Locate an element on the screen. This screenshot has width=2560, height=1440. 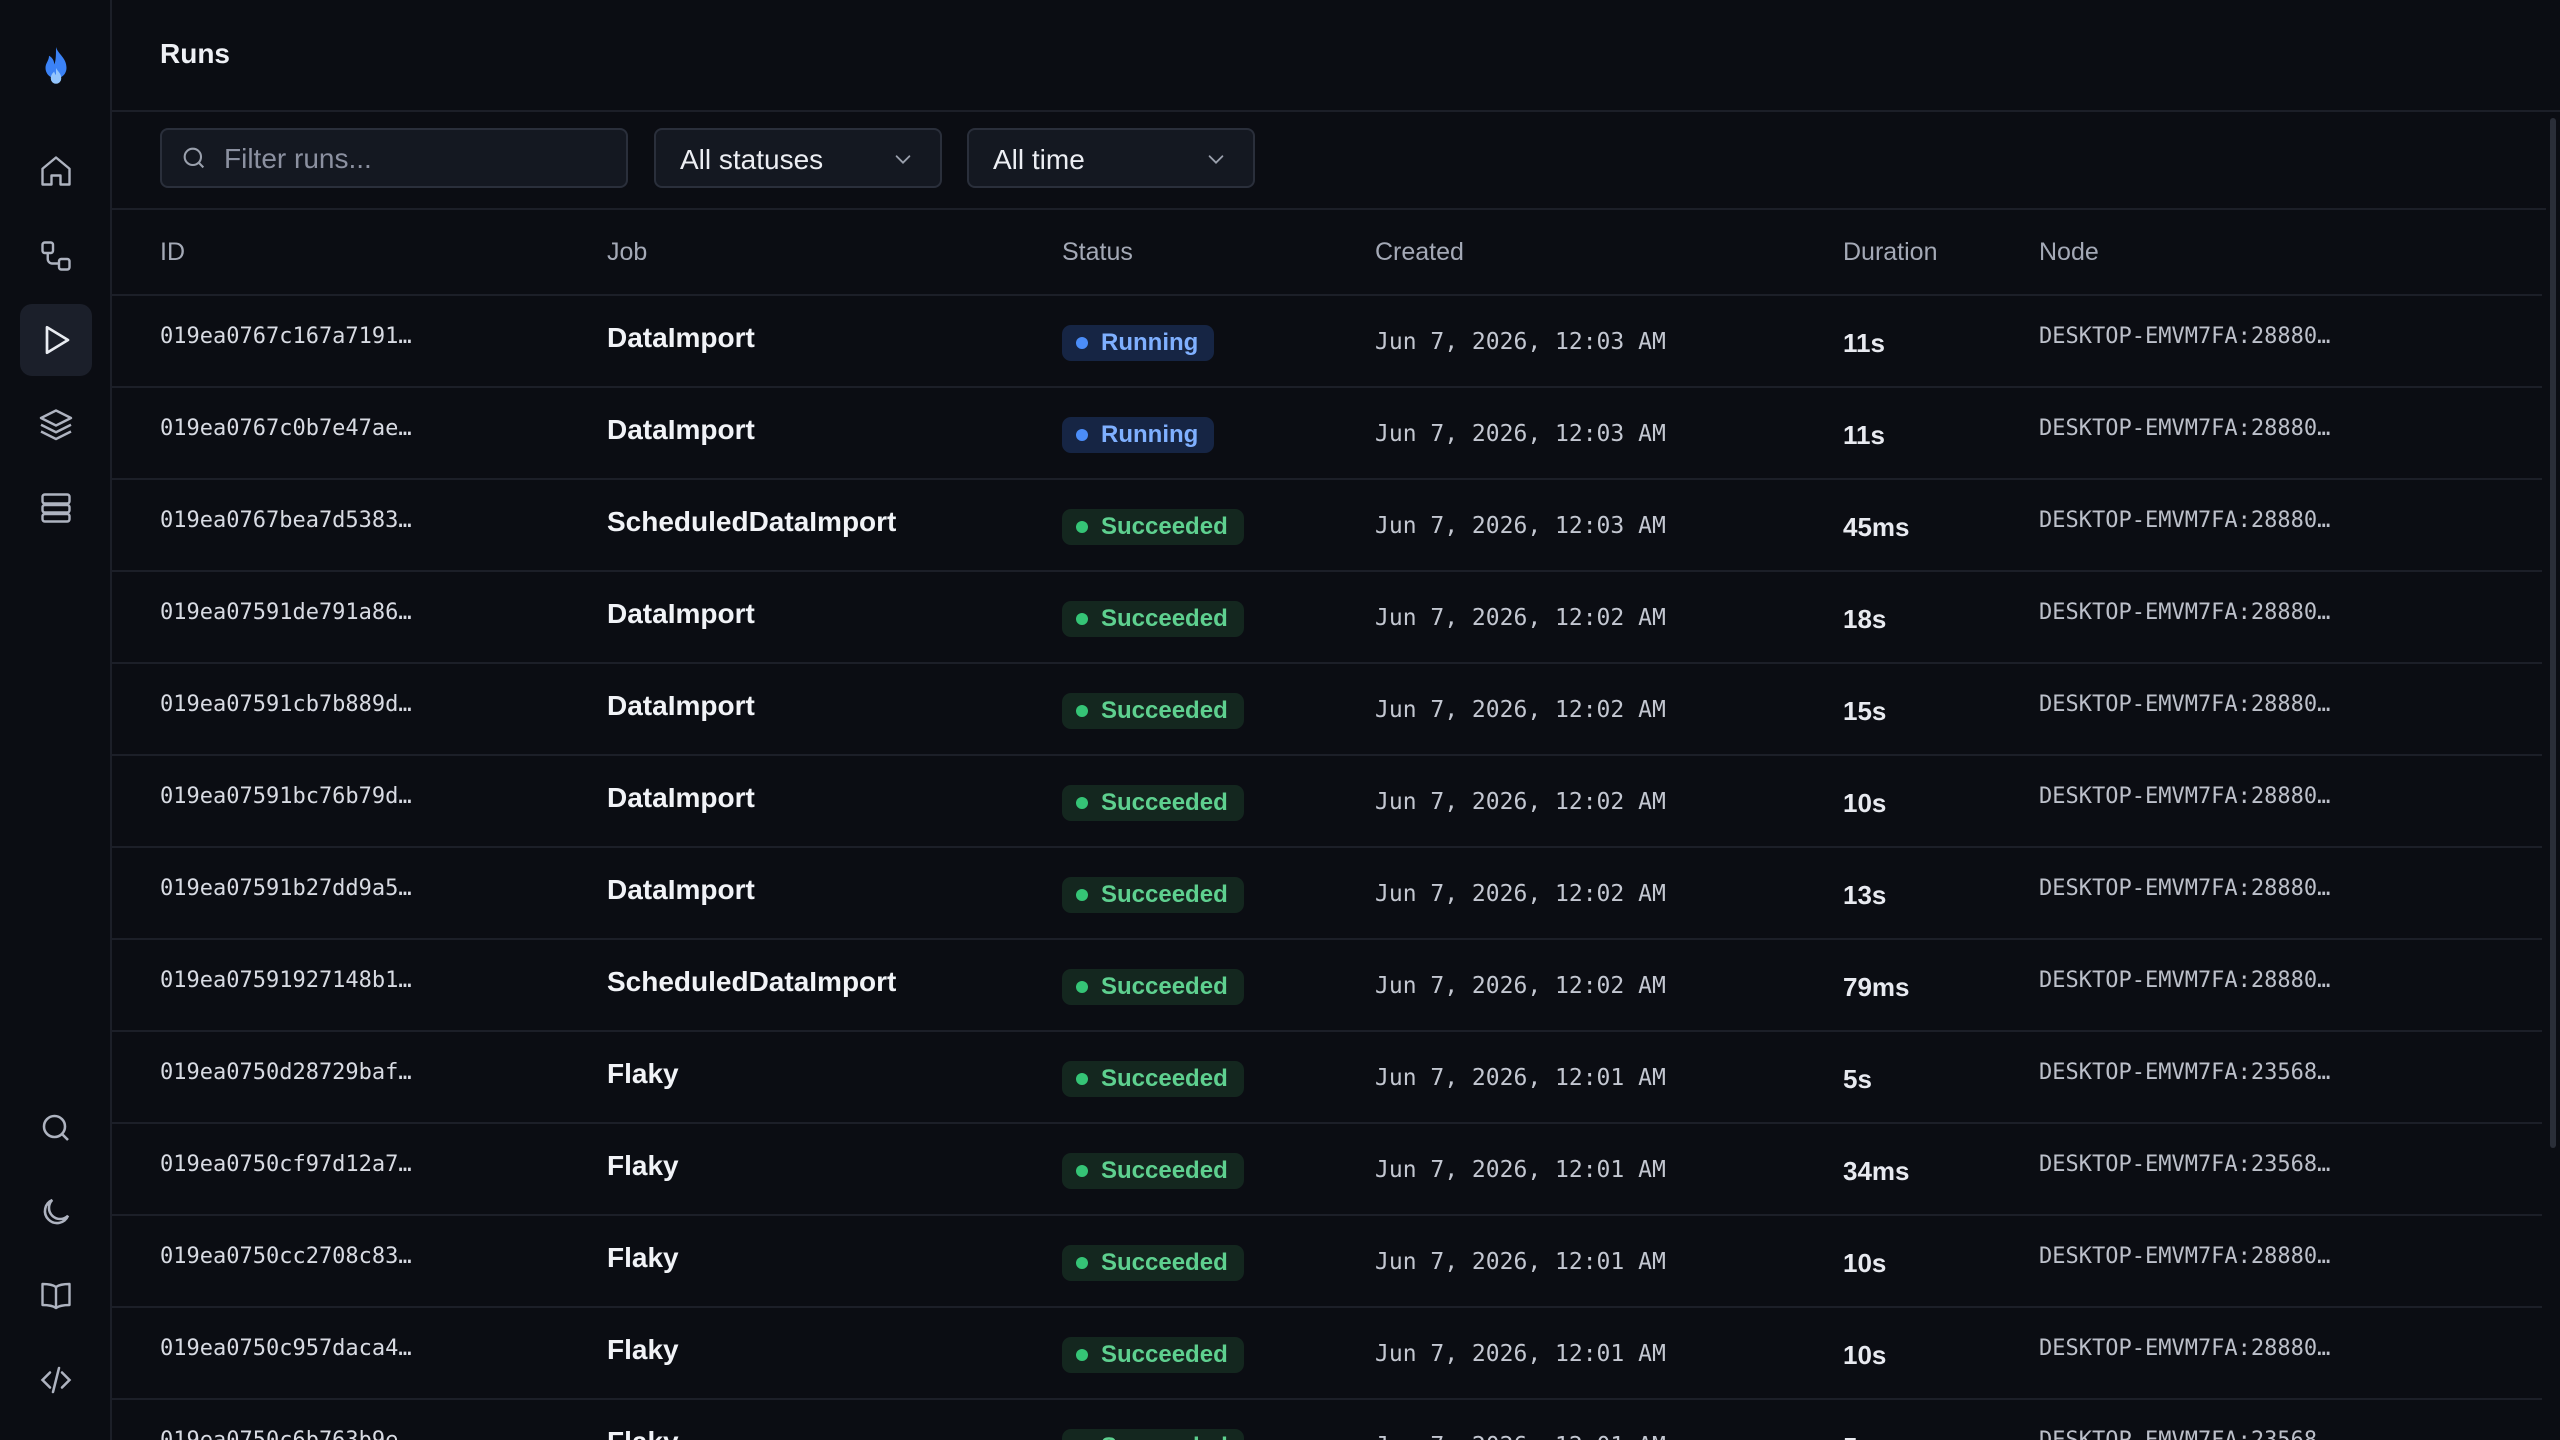
duration: 11s is located at coordinates (1864, 343).